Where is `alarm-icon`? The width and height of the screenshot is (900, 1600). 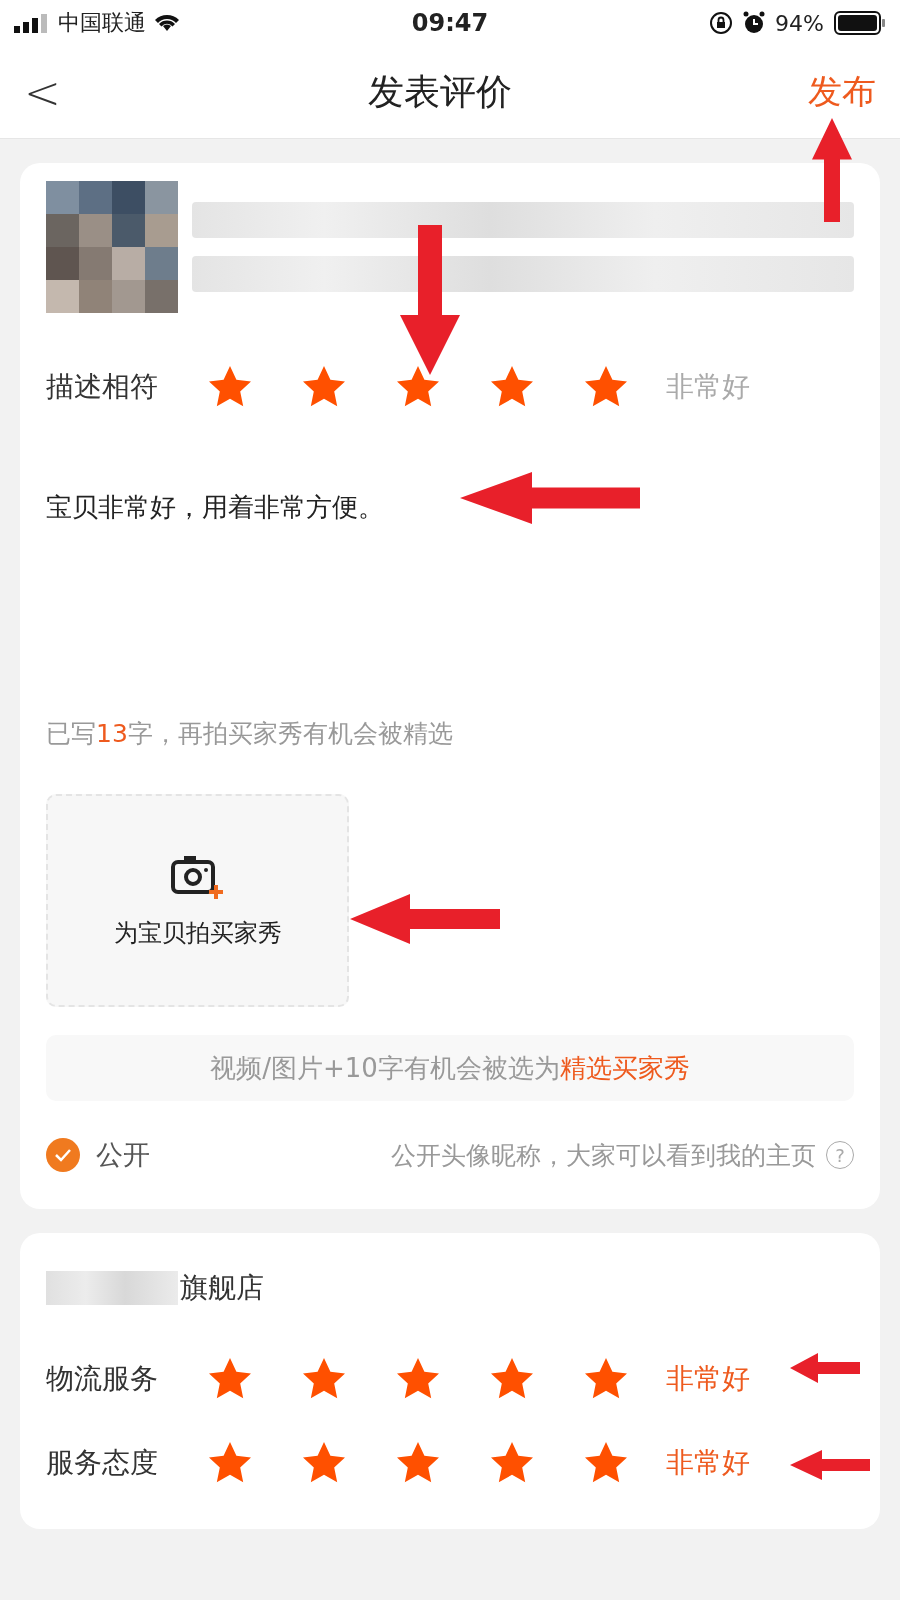 alarm-icon is located at coordinates (754, 23).